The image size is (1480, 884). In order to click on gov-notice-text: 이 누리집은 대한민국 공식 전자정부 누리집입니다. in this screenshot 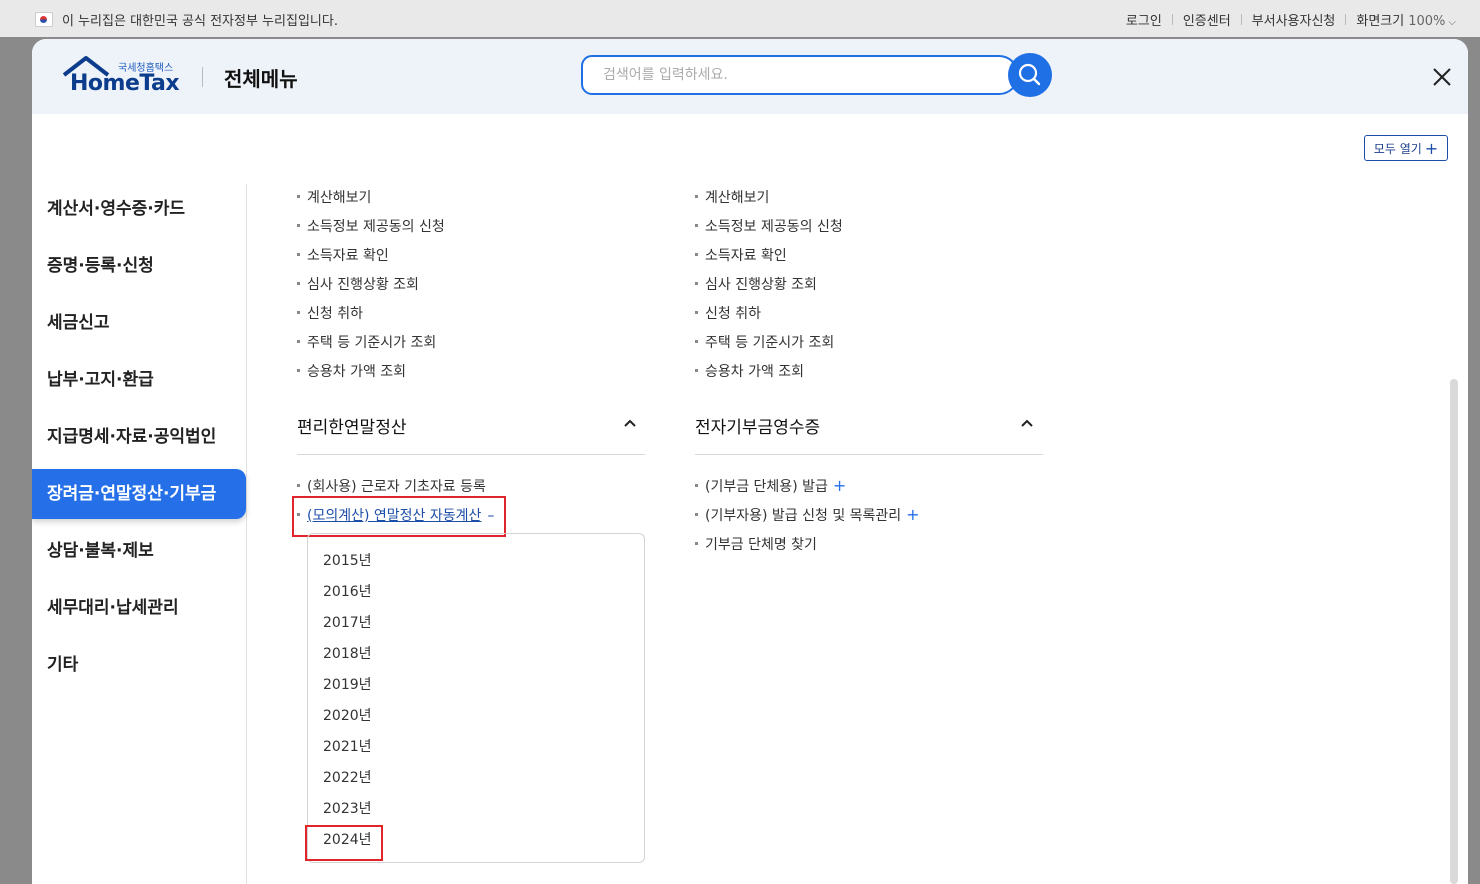, I will do `click(200, 21)`.